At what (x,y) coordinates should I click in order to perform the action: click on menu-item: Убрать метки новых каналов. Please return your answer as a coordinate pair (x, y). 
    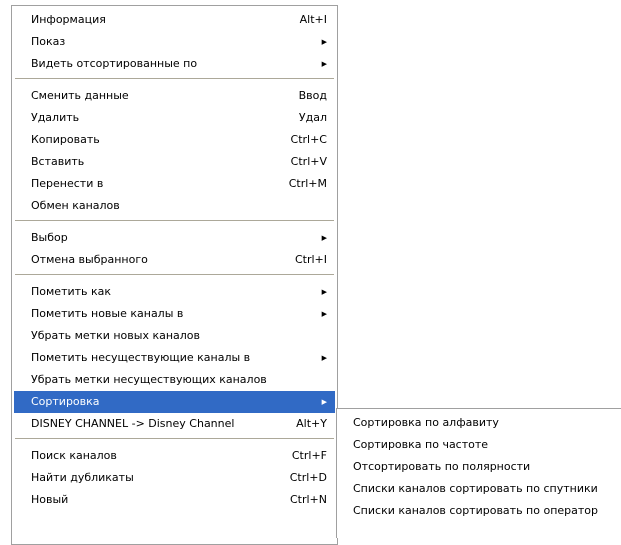
    Looking at the image, I should click on (174, 336).